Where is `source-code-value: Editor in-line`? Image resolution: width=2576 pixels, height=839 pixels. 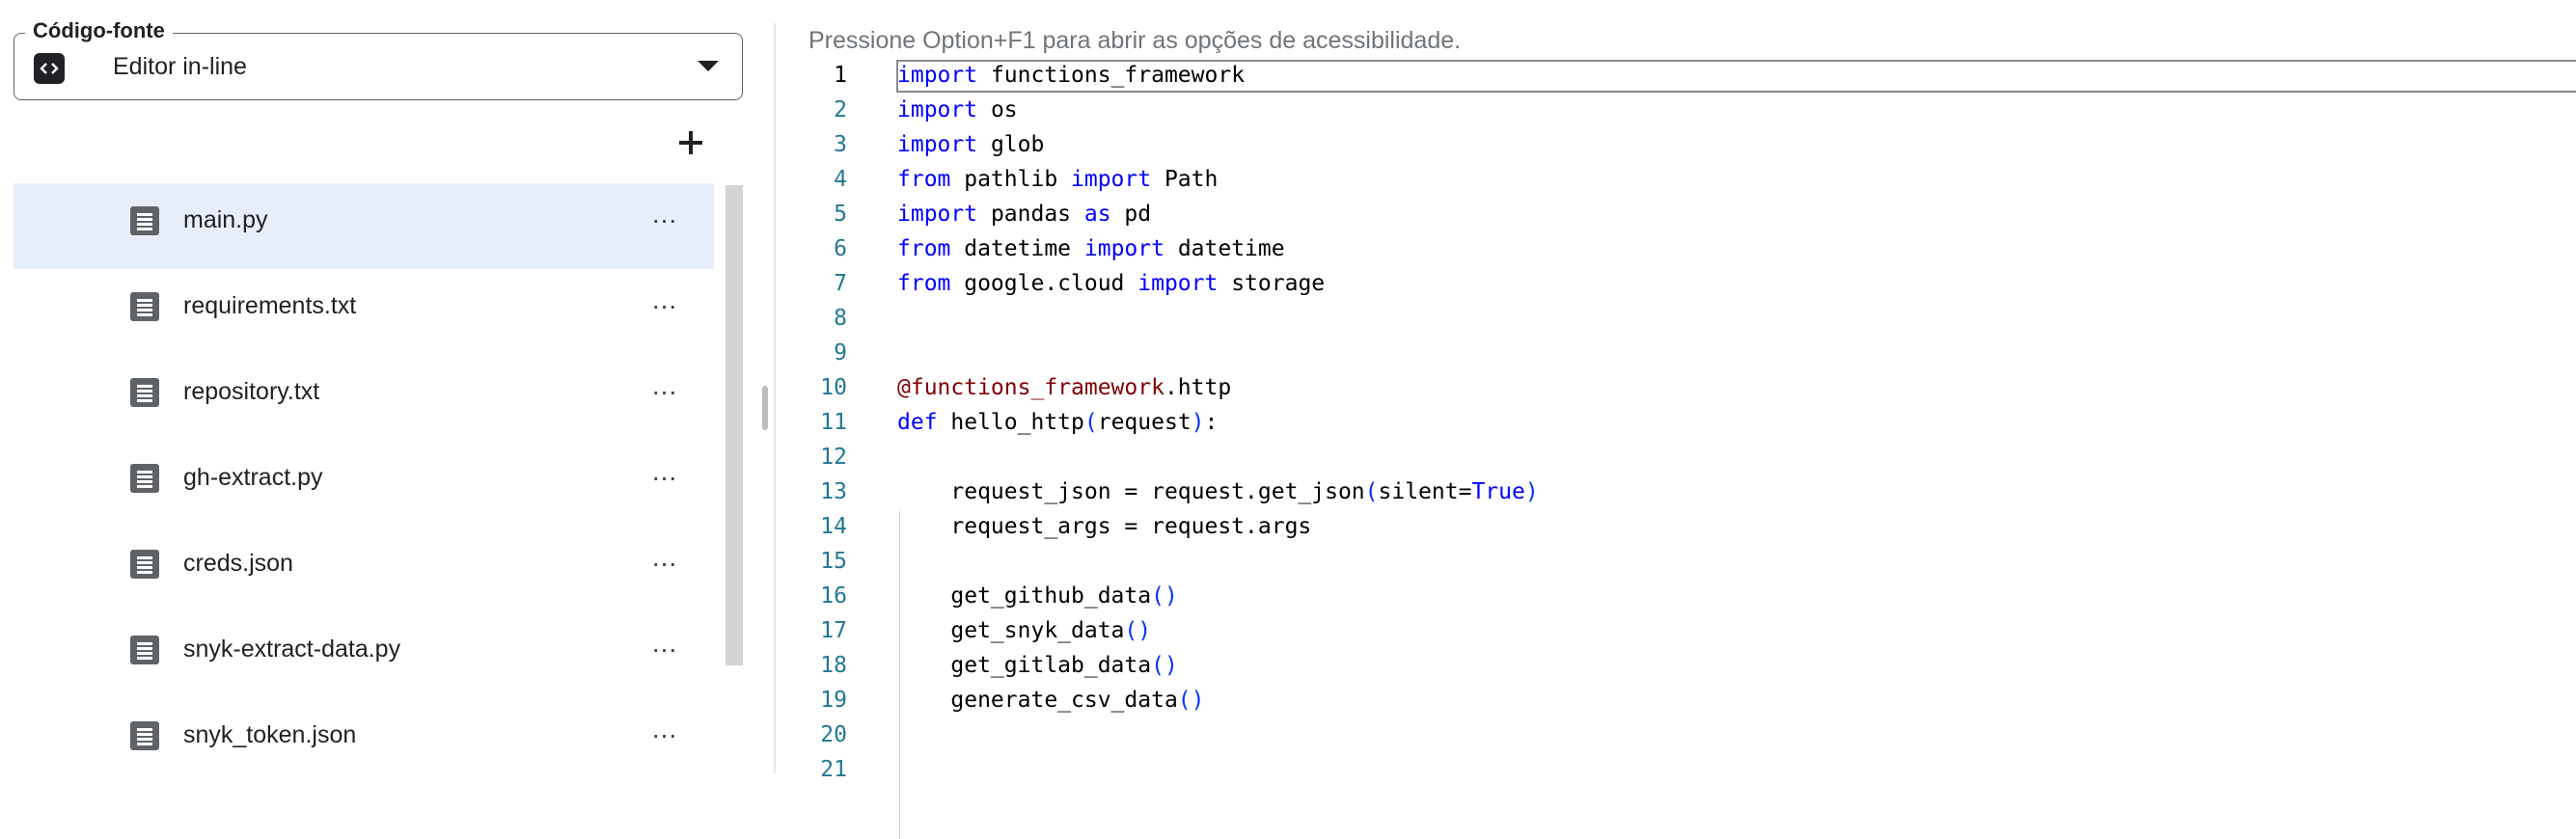
source-code-value: Editor in-line is located at coordinates (180, 67).